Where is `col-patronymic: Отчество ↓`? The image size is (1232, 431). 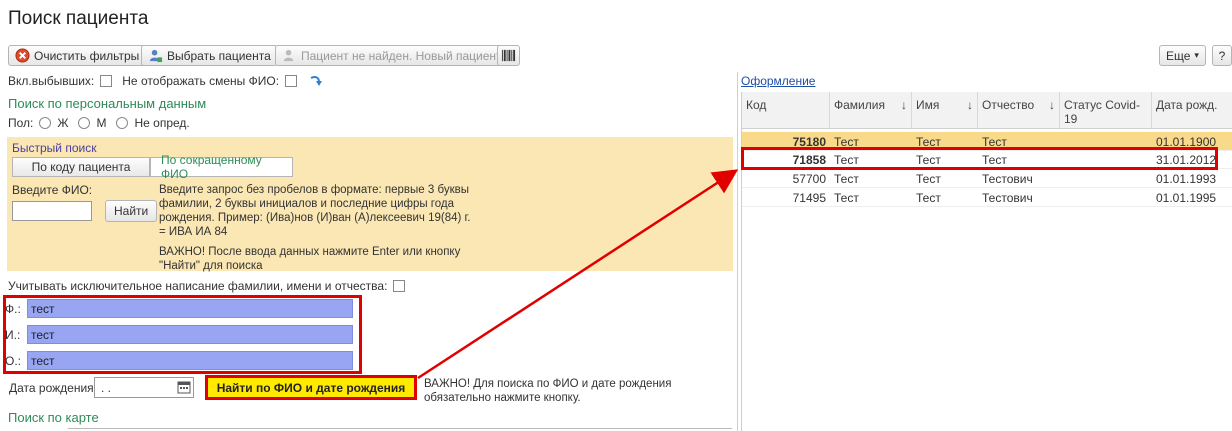
col-patronymic: Отчество ↓ is located at coordinates (1019, 110).